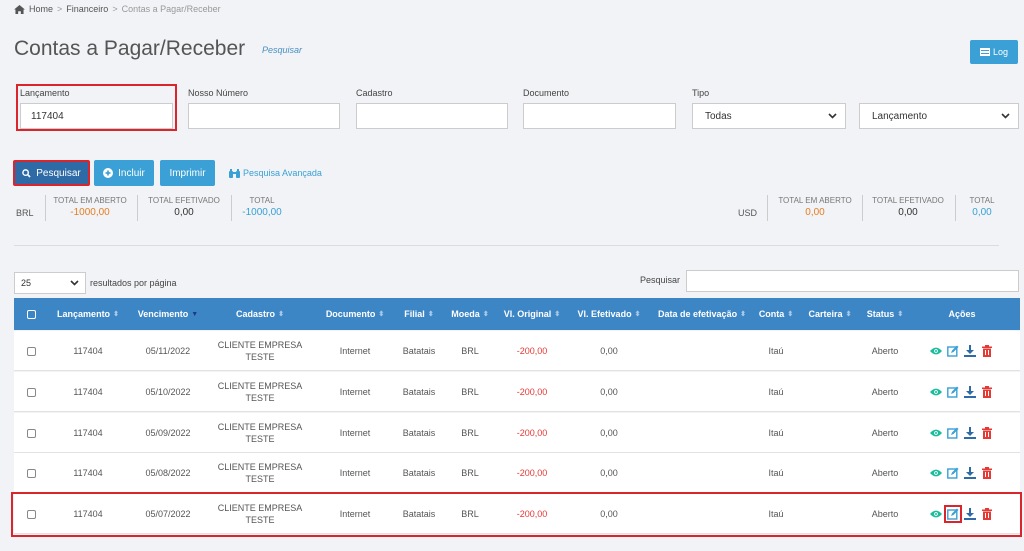 The height and width of the screenshot is (551, 1024). What do you see at coordinates (282, 50) in the screenshot?
I see `title-search-link: Pesquisar` at bounding box center [282, 50].